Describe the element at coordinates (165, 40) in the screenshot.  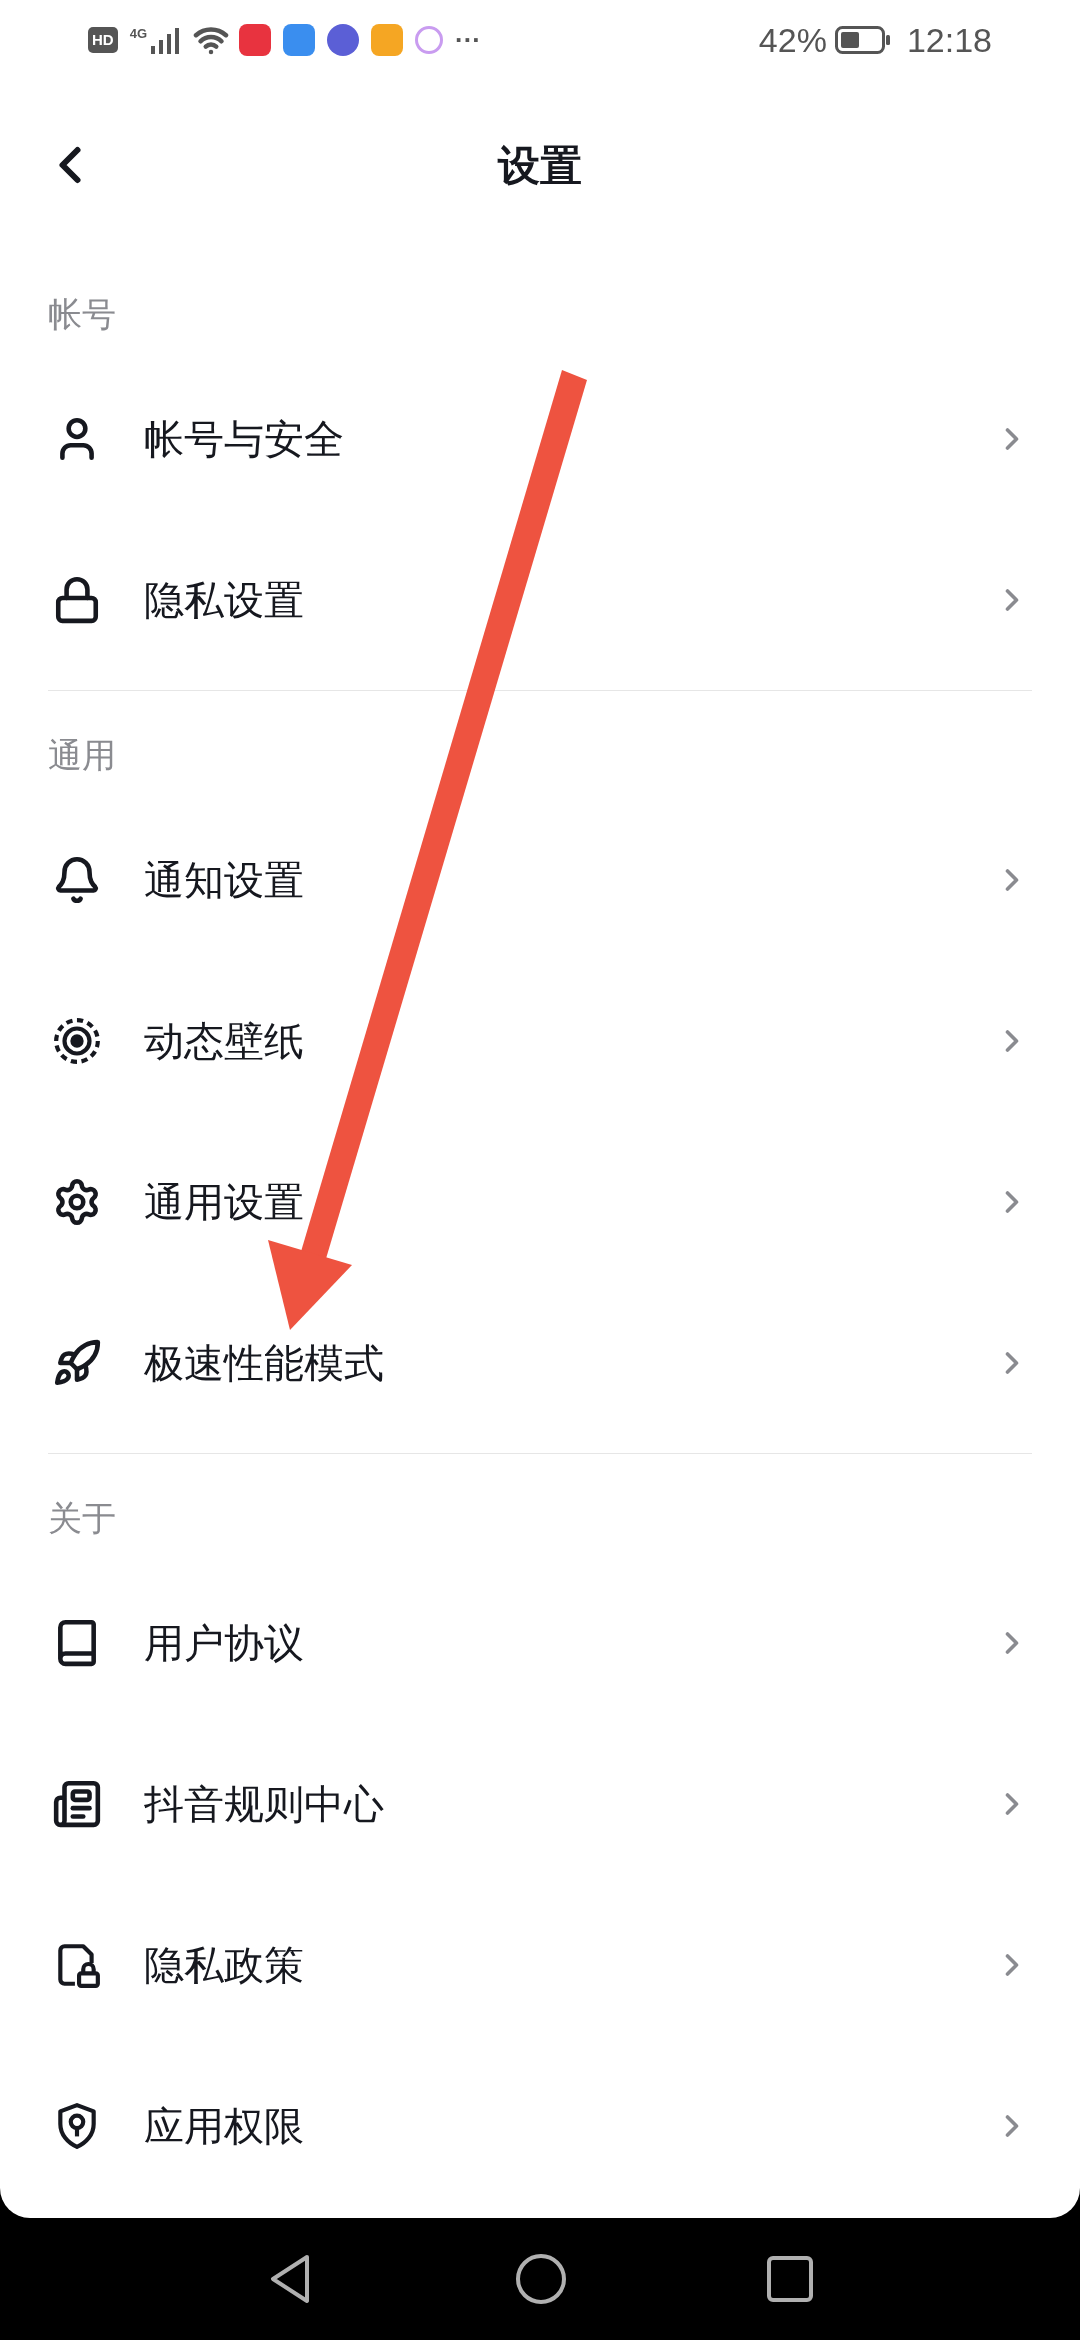
I see `signal-icon` at that location.